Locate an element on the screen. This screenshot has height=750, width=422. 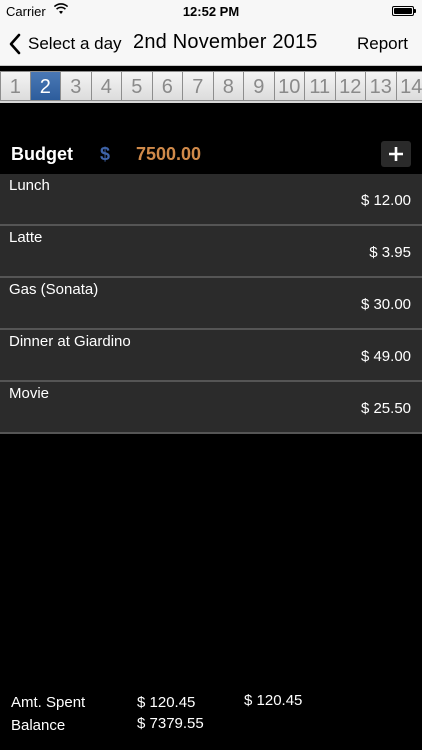
day-tab-10: 10 is located at coordinates (289, 86).